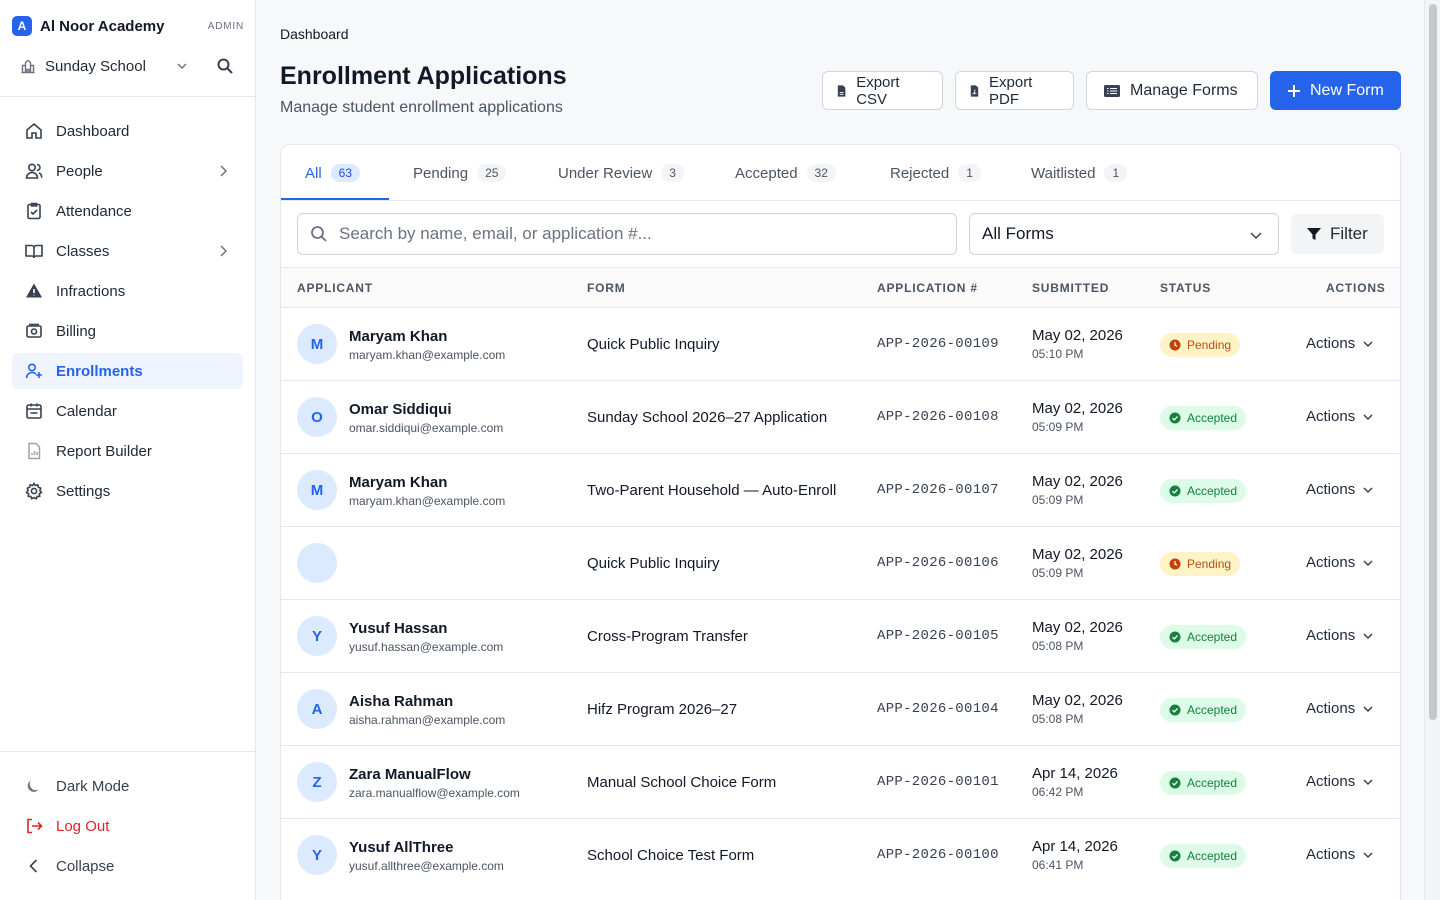  What do you see at coordinates (127, 786) in the screenshot?
I see `dark-mode-toggle: Dark Mode` at bounding box center [127, 786].